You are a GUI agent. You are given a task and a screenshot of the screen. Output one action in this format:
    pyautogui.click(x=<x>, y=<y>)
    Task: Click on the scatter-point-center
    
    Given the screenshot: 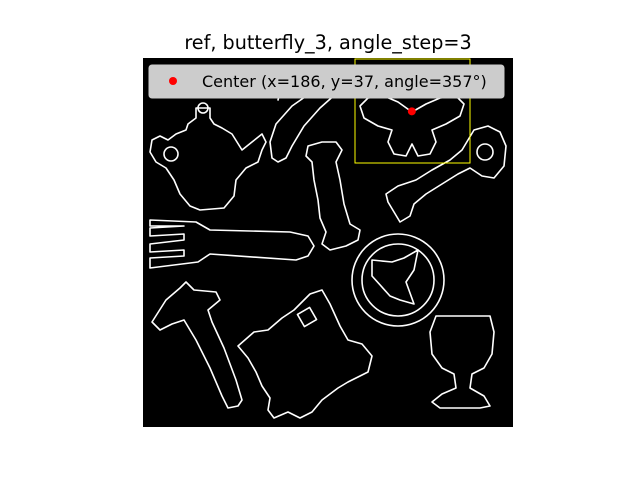 What is the action you would take?
    pyautogui.click(x=411, y=111)
    